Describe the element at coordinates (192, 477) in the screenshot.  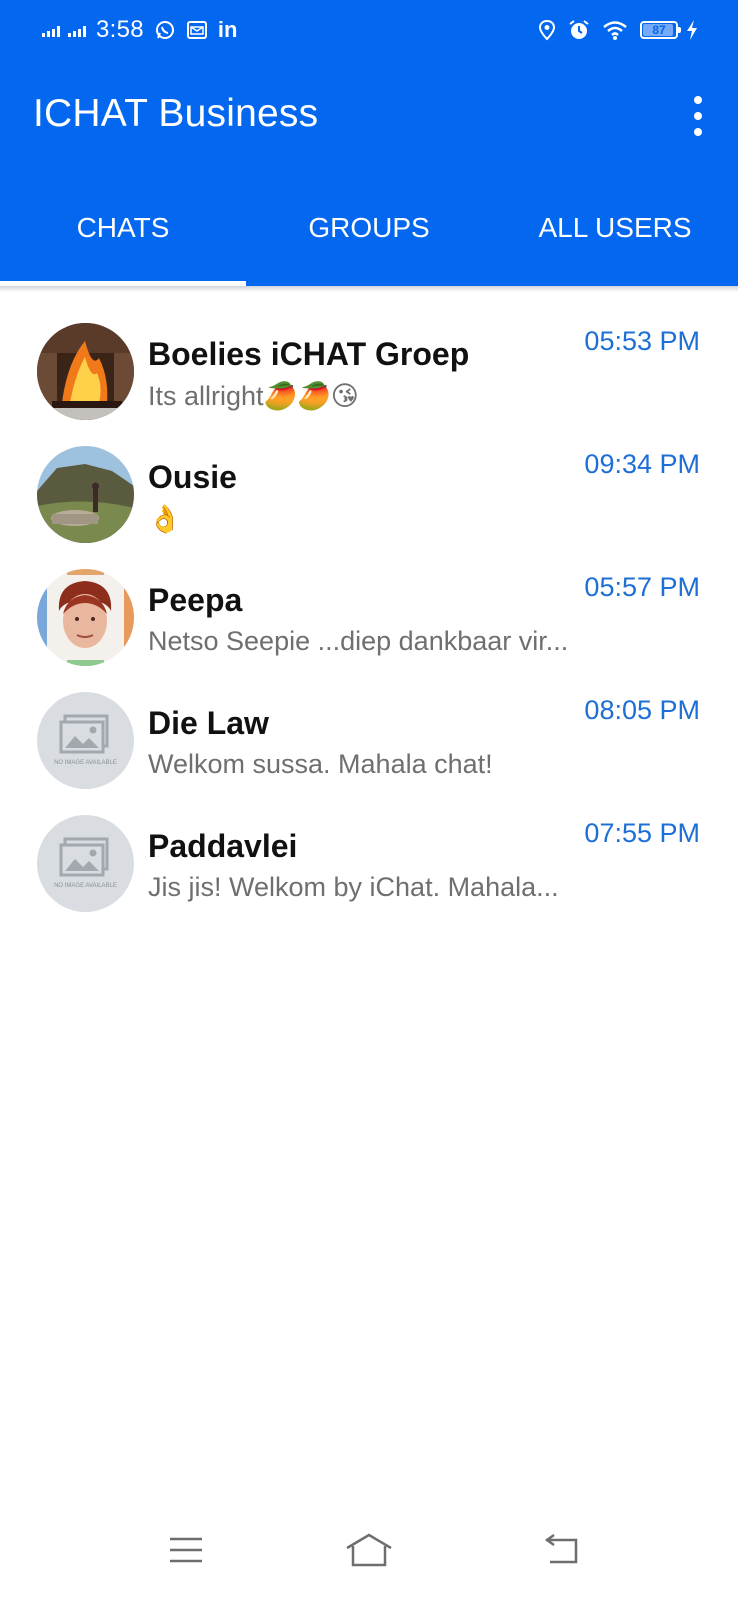
I see `chat-name: Ousie` at that location.